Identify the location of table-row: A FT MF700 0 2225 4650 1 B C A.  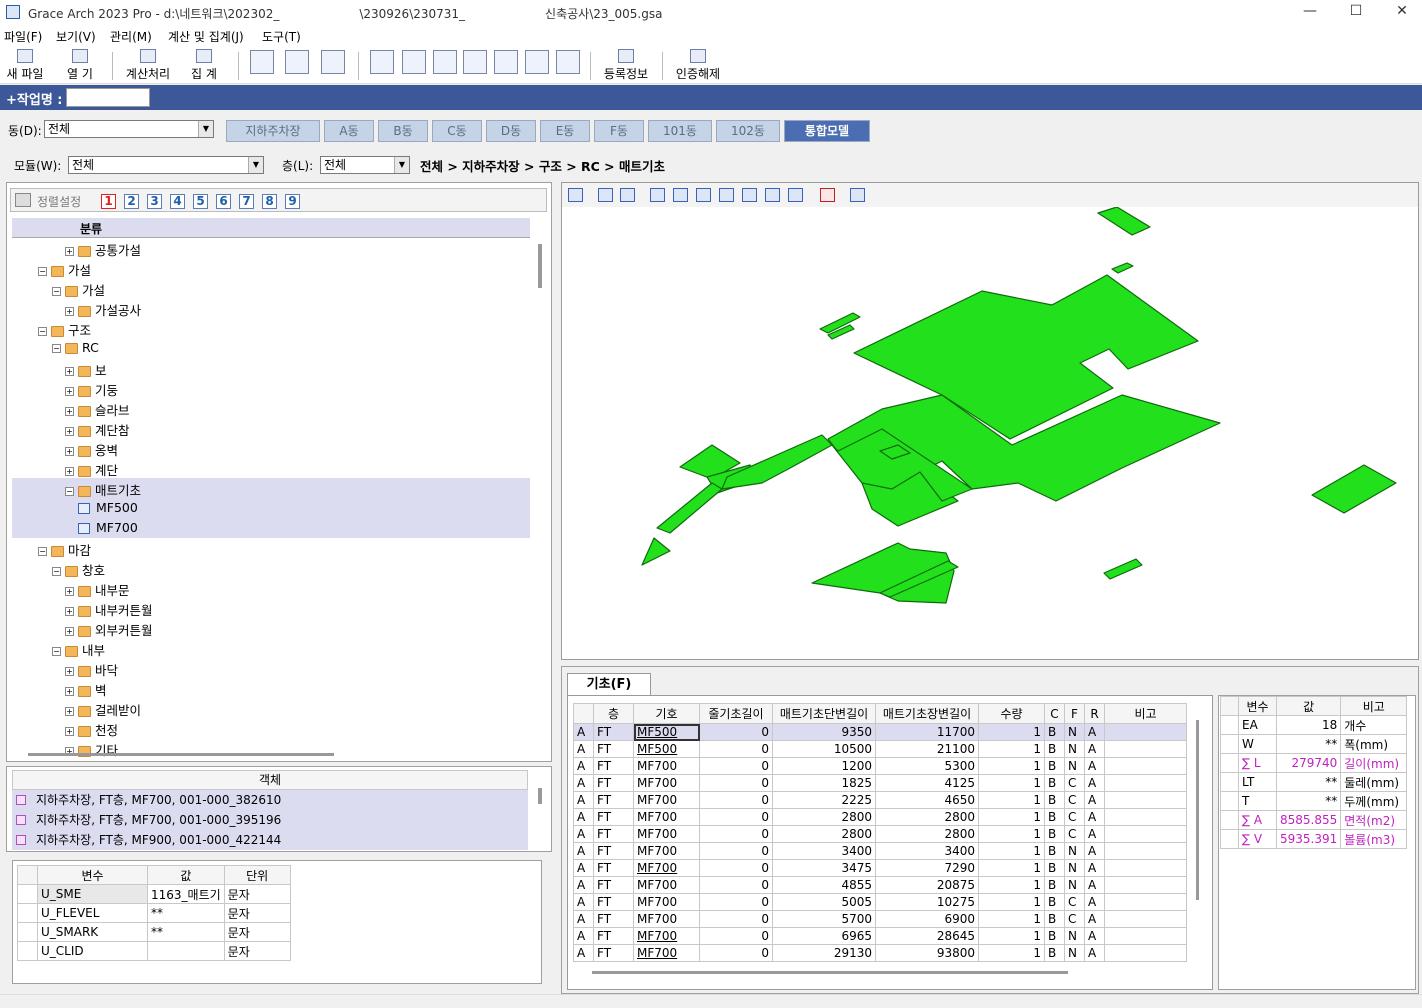
(880, 800).